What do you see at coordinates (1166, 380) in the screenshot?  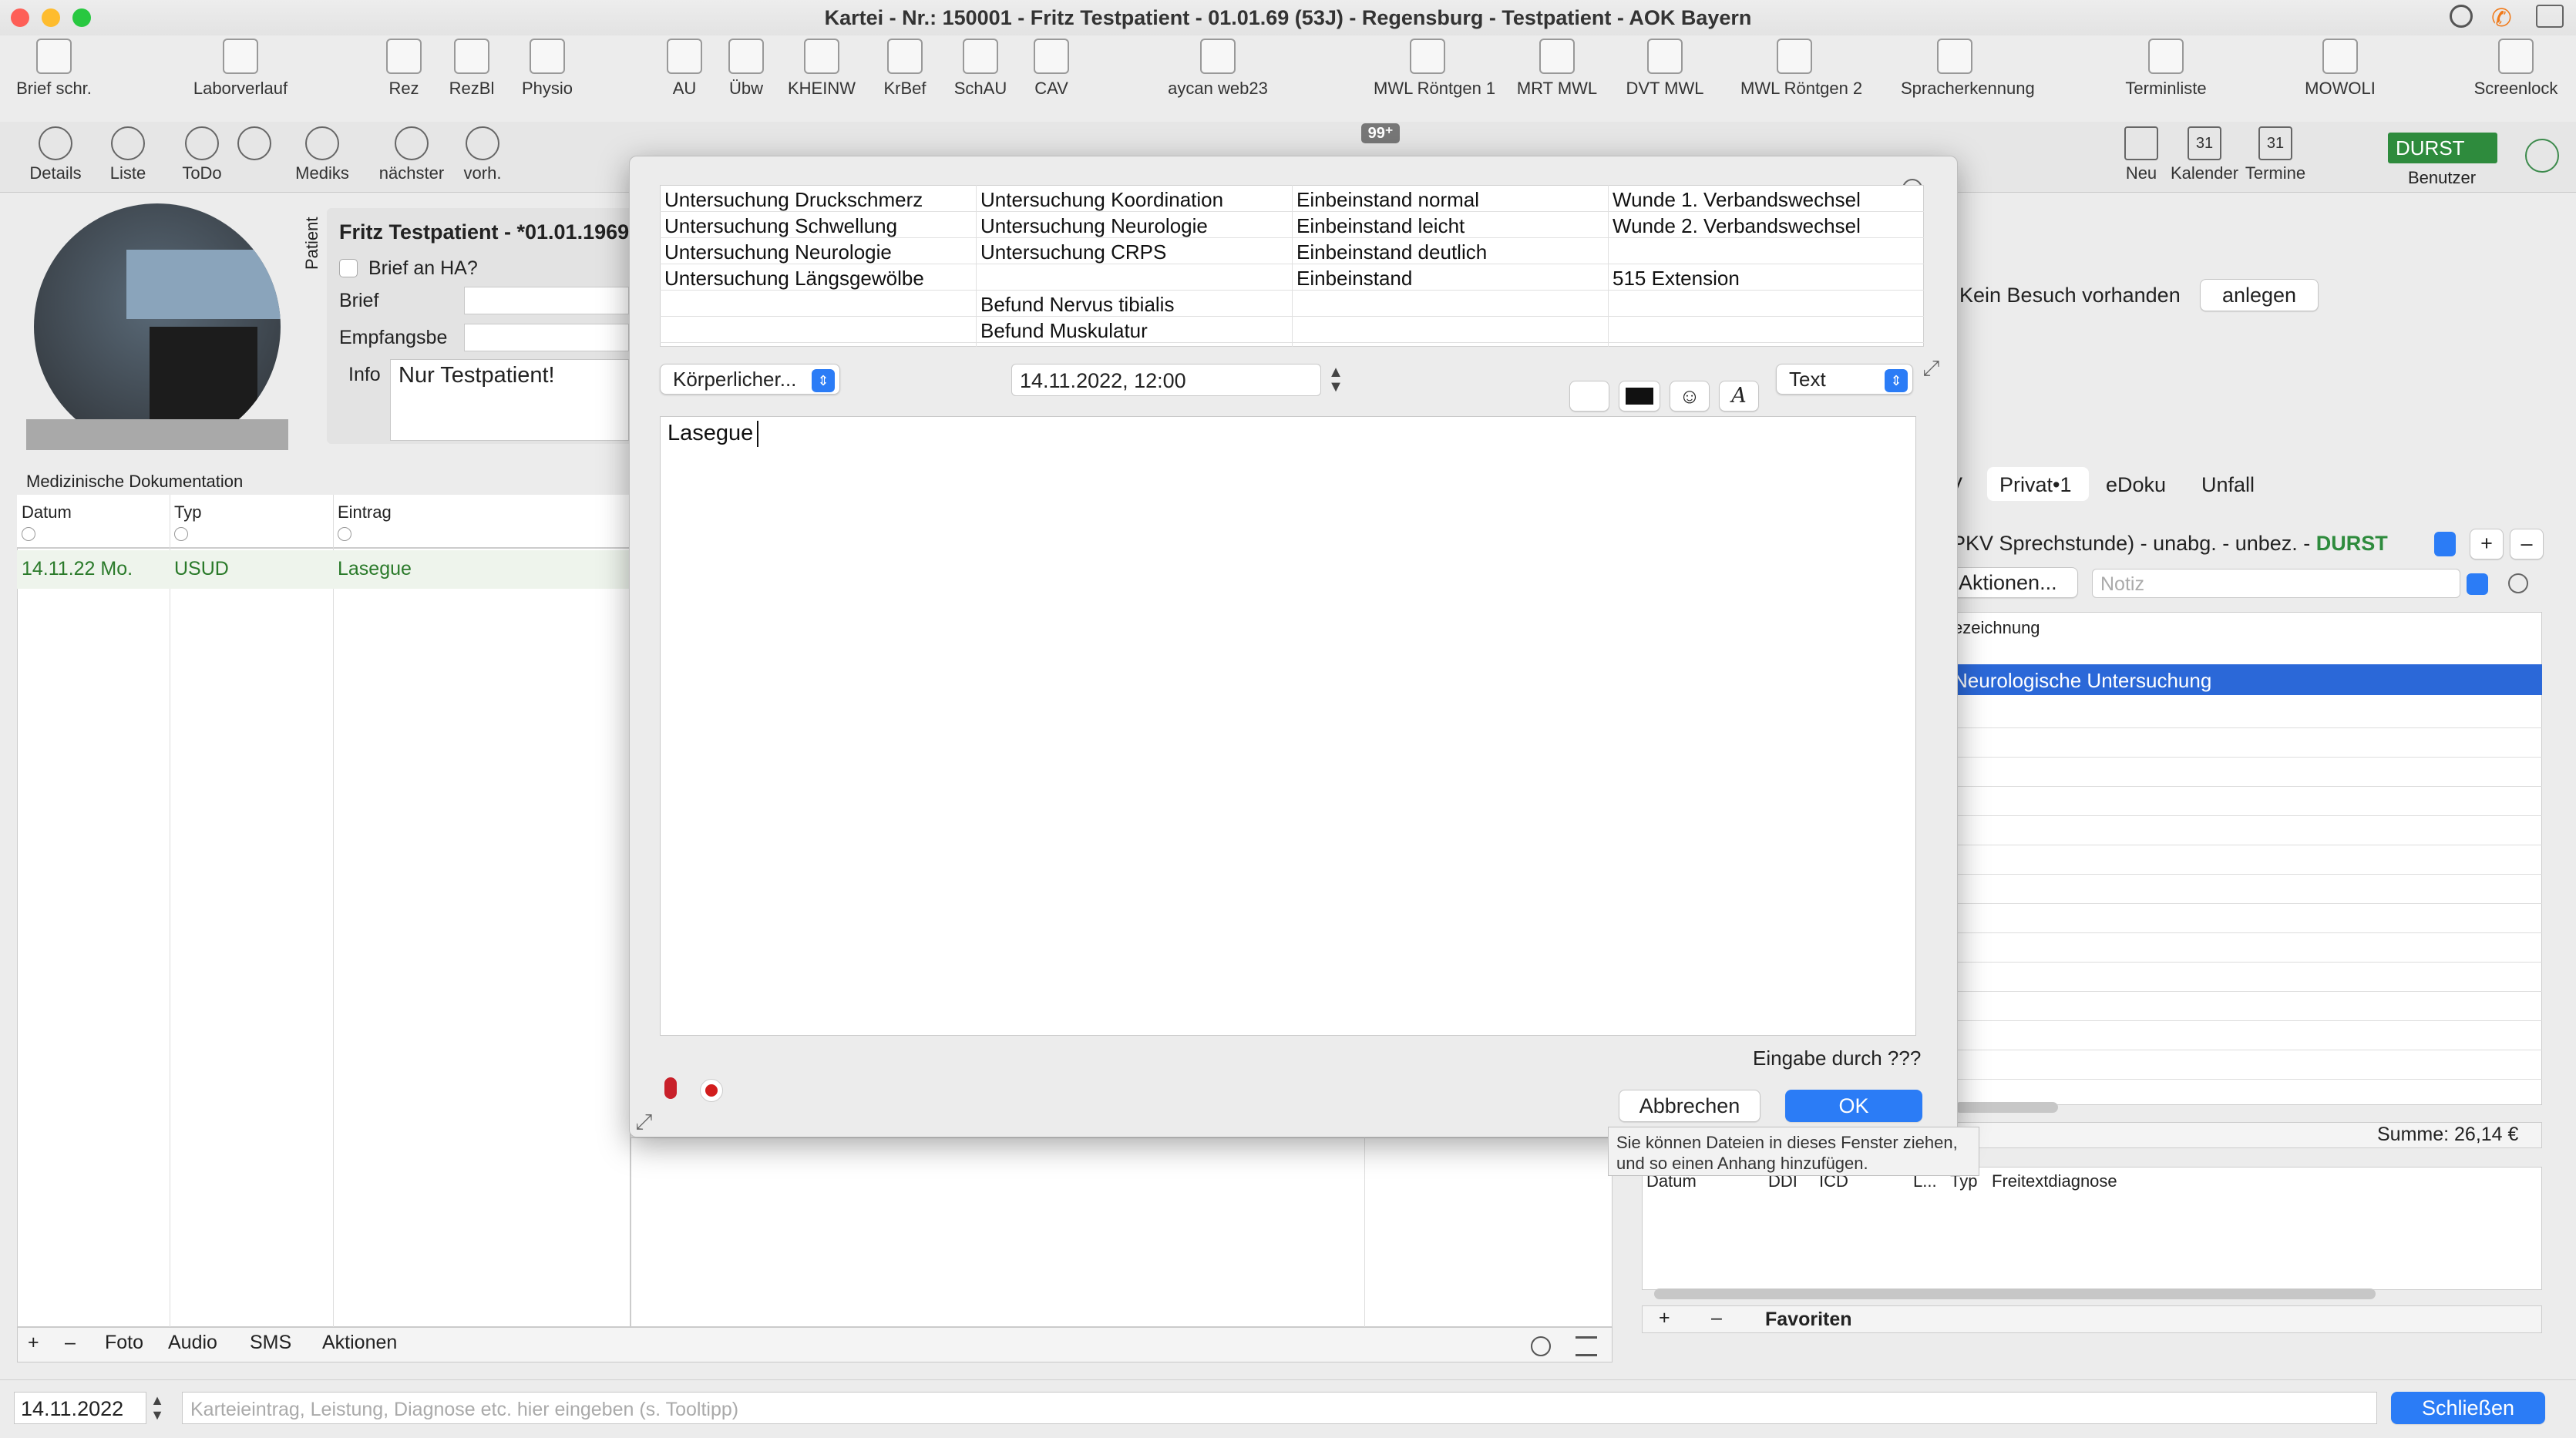 I see `datetime-field: 14.11.2022, 12:00` at bounding box center [1166, 380].